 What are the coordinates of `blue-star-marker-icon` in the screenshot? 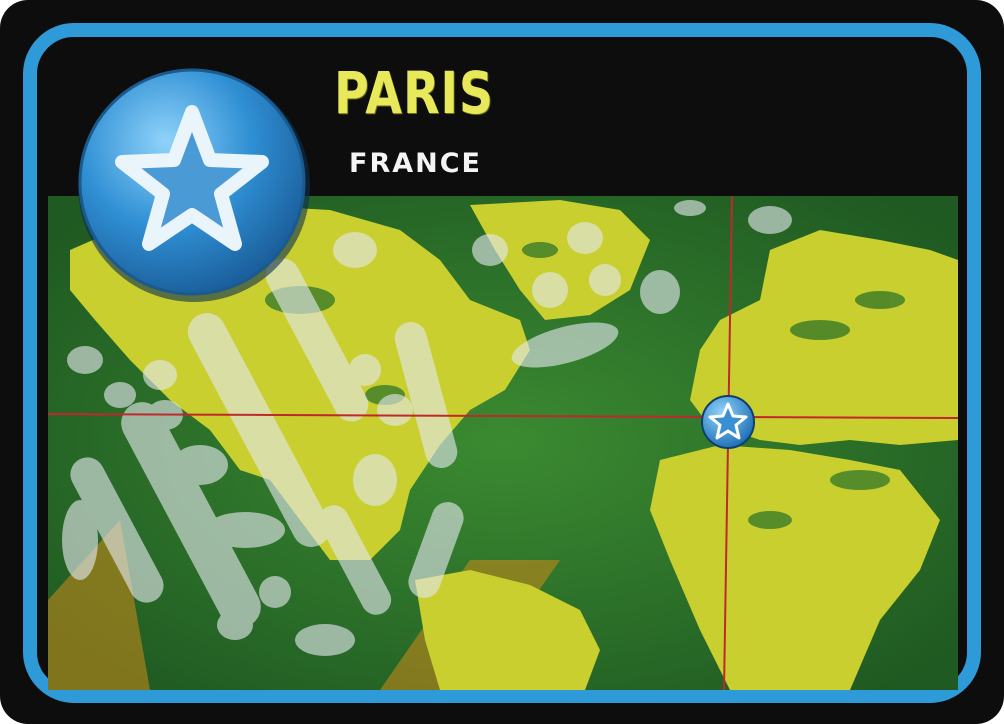 It's located at (728, 422).